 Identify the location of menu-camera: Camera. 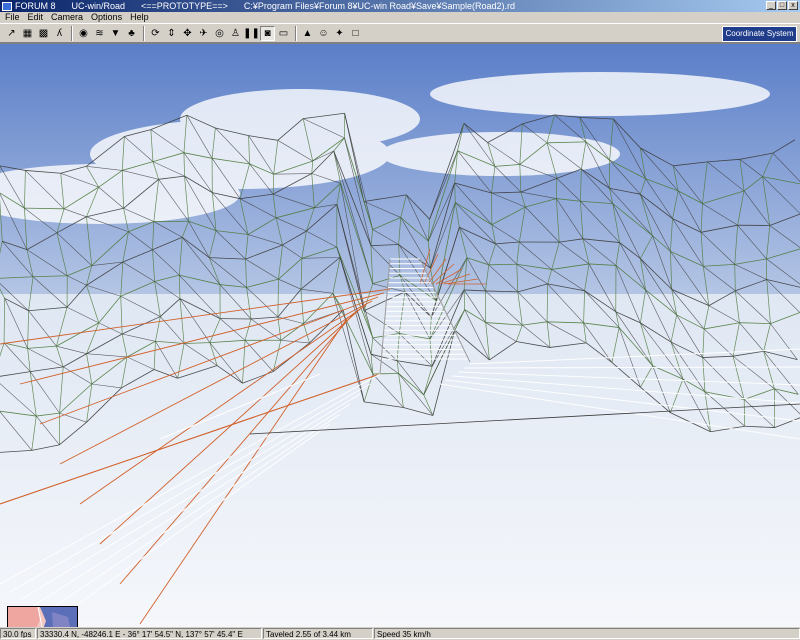
(67, 17).